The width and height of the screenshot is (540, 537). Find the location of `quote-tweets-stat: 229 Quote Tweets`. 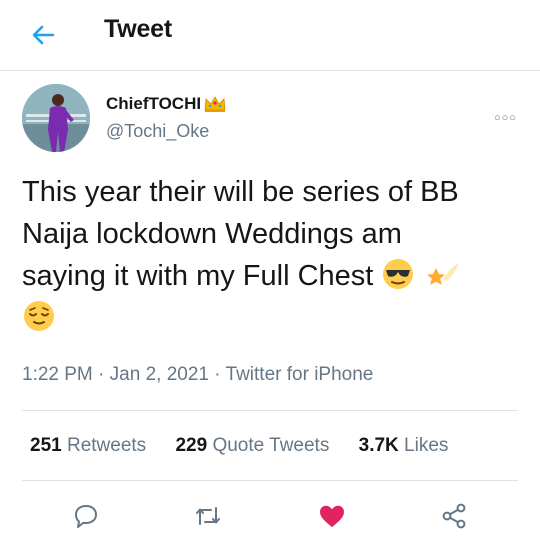

quote-tweets-stat: 229 Quote Tweets is located at coordinates (252, 445).